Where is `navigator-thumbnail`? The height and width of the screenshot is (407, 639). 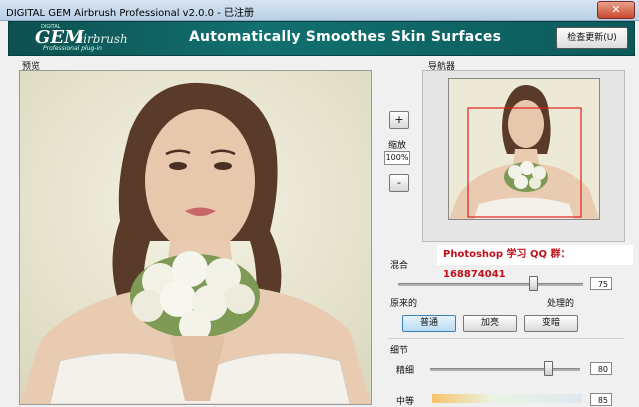 navigator-thumbnail is located at coordinates (524, 149).